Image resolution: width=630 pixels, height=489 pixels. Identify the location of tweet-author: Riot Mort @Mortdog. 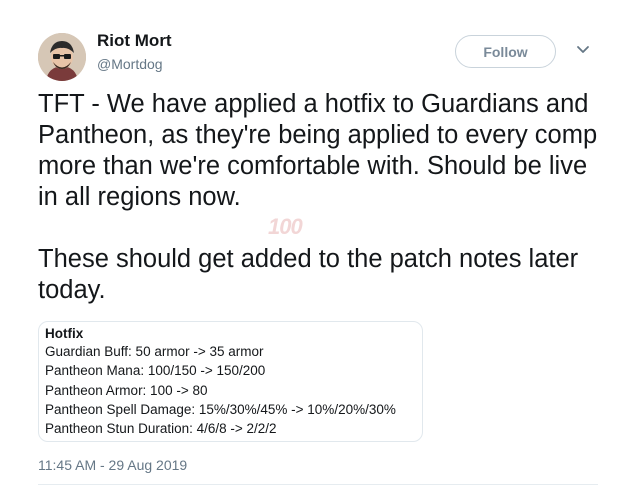
(134, 52).